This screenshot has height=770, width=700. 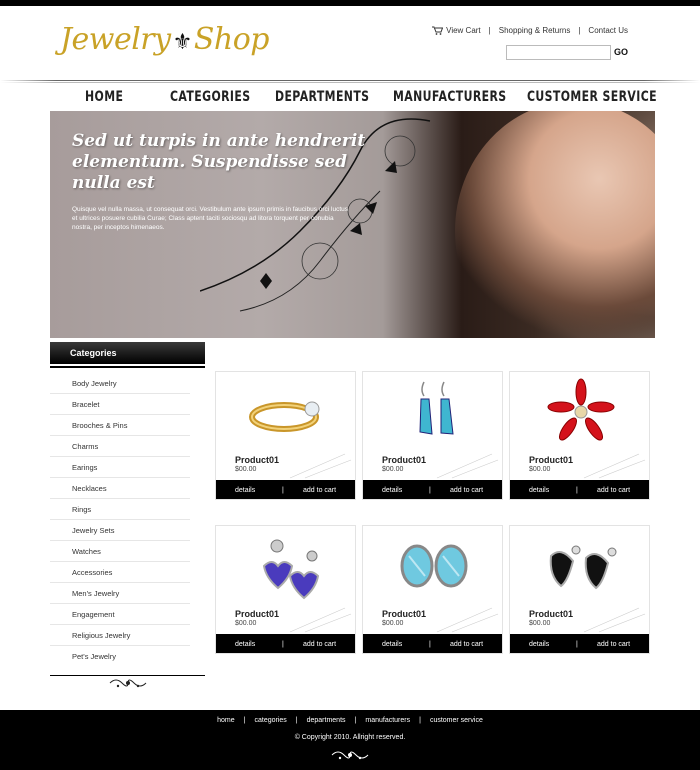 I want to click on footer-link-customer-service: customer service, so click(x=456, y=720).